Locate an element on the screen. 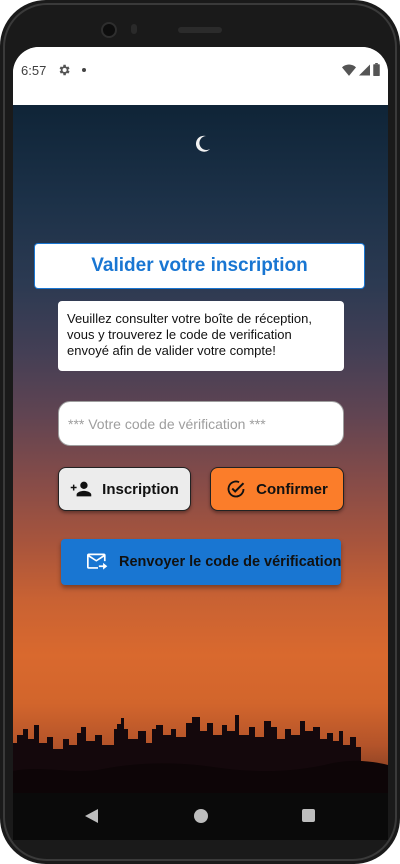  gear-icon is located at coordinates (64, 70).